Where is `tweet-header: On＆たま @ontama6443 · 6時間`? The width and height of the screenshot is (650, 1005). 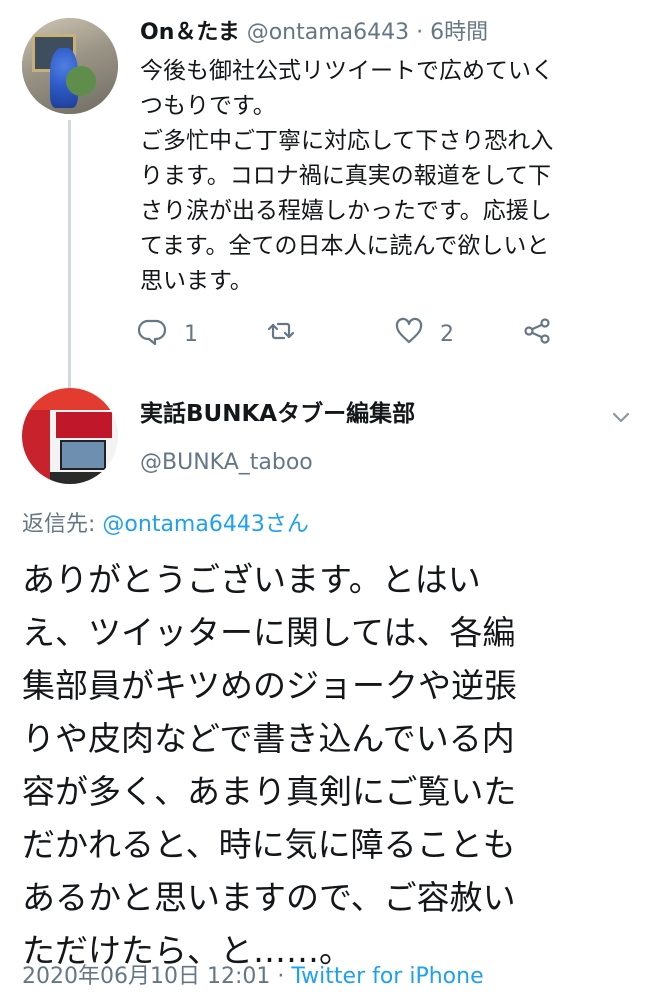
tweet-header: On＆たま @ontama6443 · 6時間 is located at coordinates (314, 33).